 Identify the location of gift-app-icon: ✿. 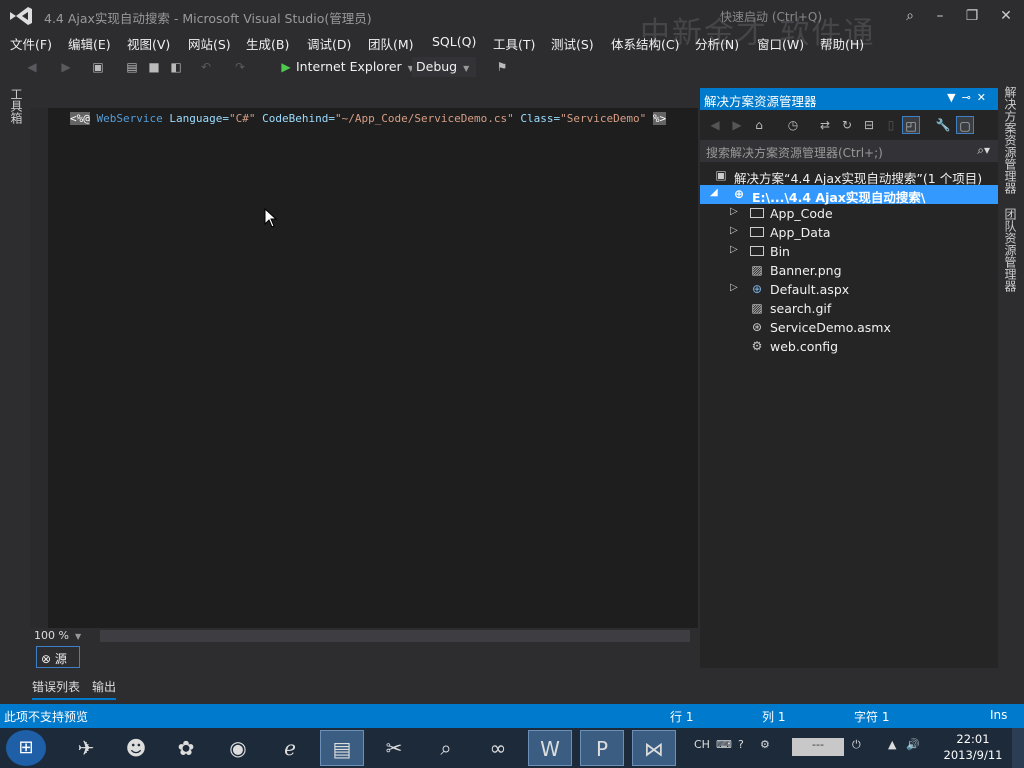
(186, 748).